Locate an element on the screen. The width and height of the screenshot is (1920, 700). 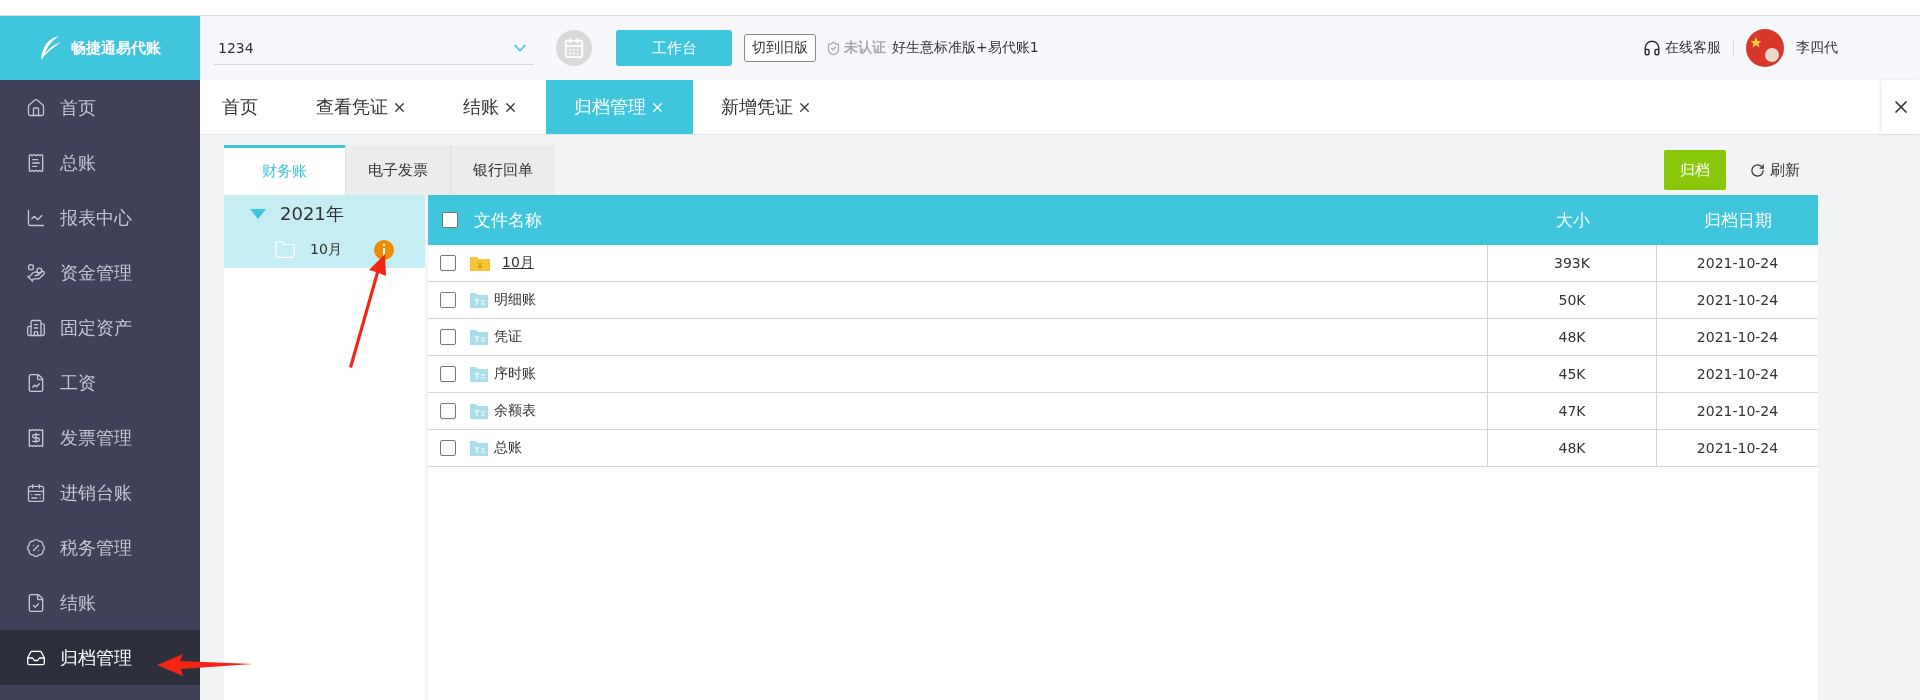
sidebar-item: 资金管理 is located at coordinates (100, 272).